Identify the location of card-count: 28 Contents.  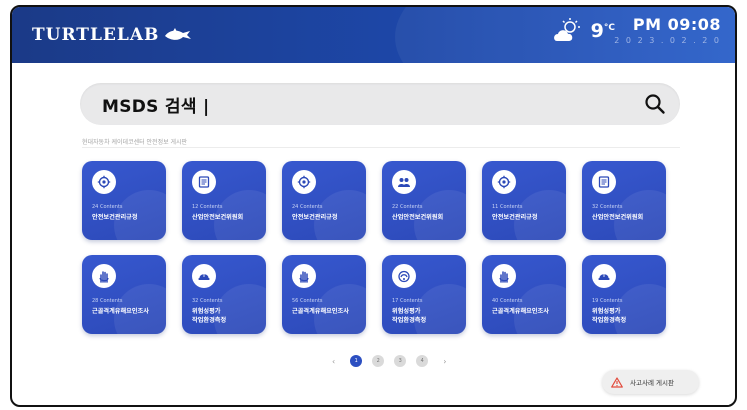
(107, 301).